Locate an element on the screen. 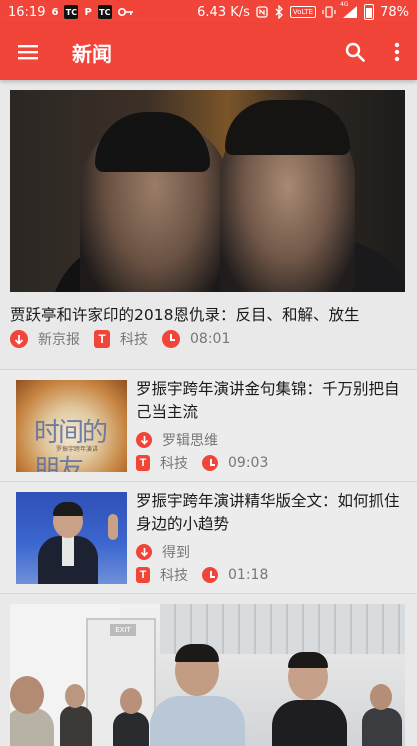 This screenshot has width=417, height=746. status-time: 16:19 is located at coordinates (27, 12).